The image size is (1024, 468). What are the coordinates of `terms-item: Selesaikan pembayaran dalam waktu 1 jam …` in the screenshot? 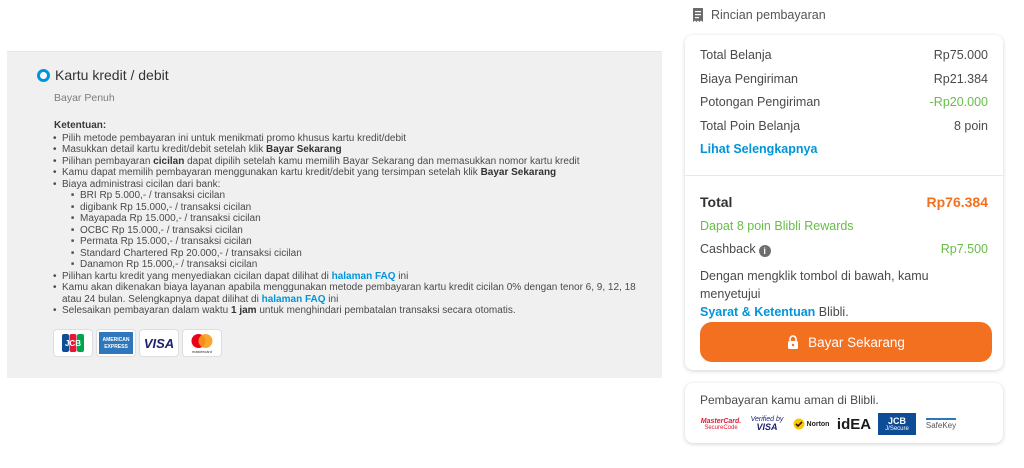 It's located at (353, 311).